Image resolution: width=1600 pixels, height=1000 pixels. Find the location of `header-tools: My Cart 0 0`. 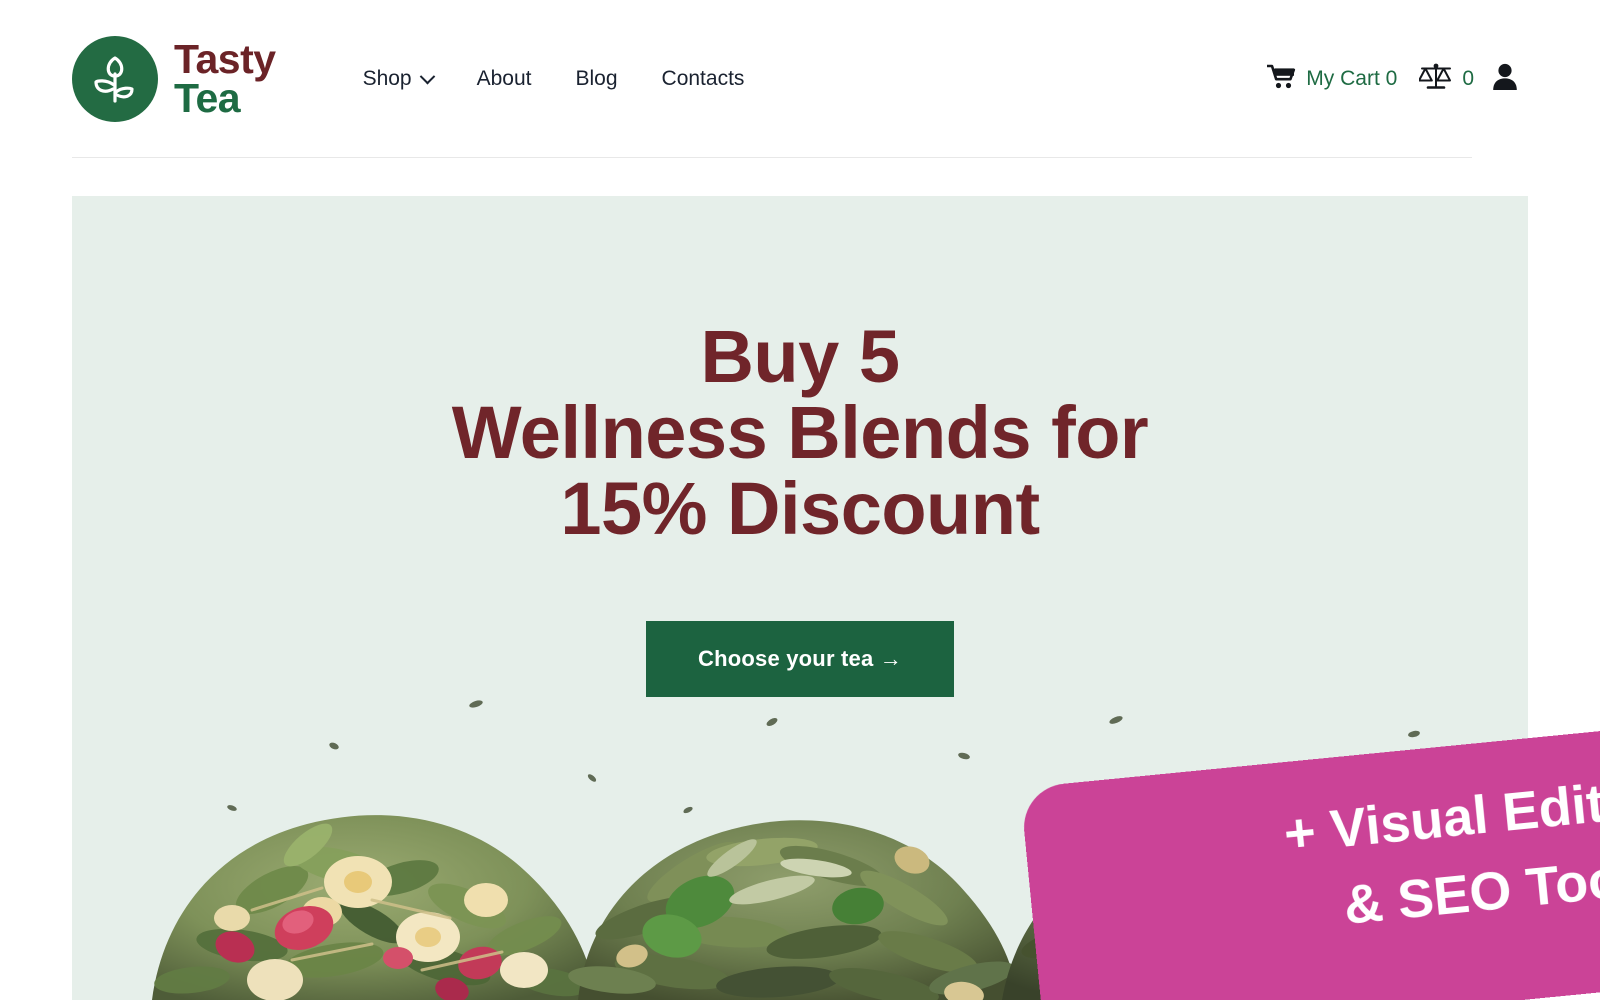

header-tools: My Cart 0 0 is located at coordinates (1396, 79).